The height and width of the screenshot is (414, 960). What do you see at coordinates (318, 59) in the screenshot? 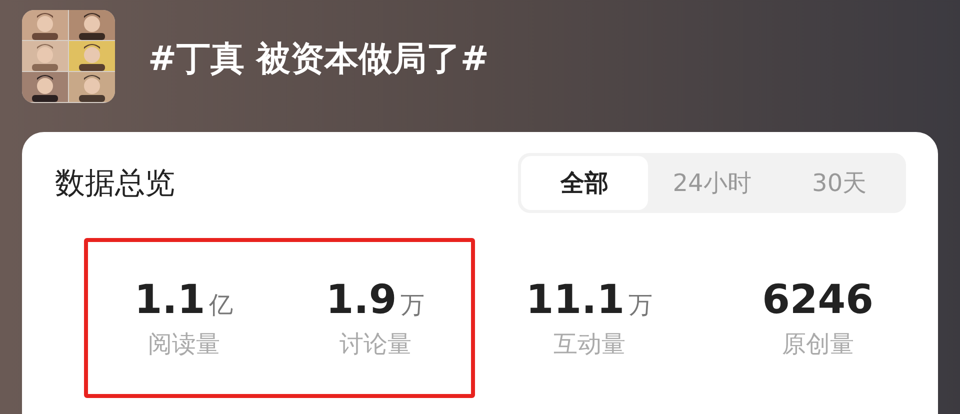
I see `topic-title: #丁真 被资本做局了#` at bounding box center [318, 59].